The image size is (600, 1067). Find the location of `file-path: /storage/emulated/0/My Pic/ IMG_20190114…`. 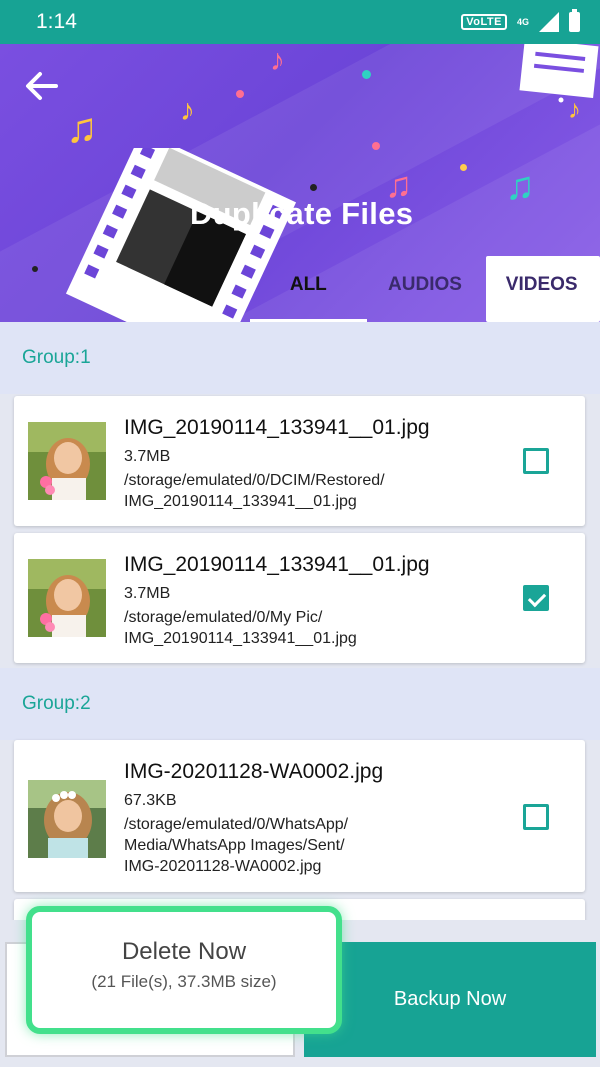

file-path: /storage/emulated/0/My Pic/ IMG_20190114… is located at coordinates (319, 628).